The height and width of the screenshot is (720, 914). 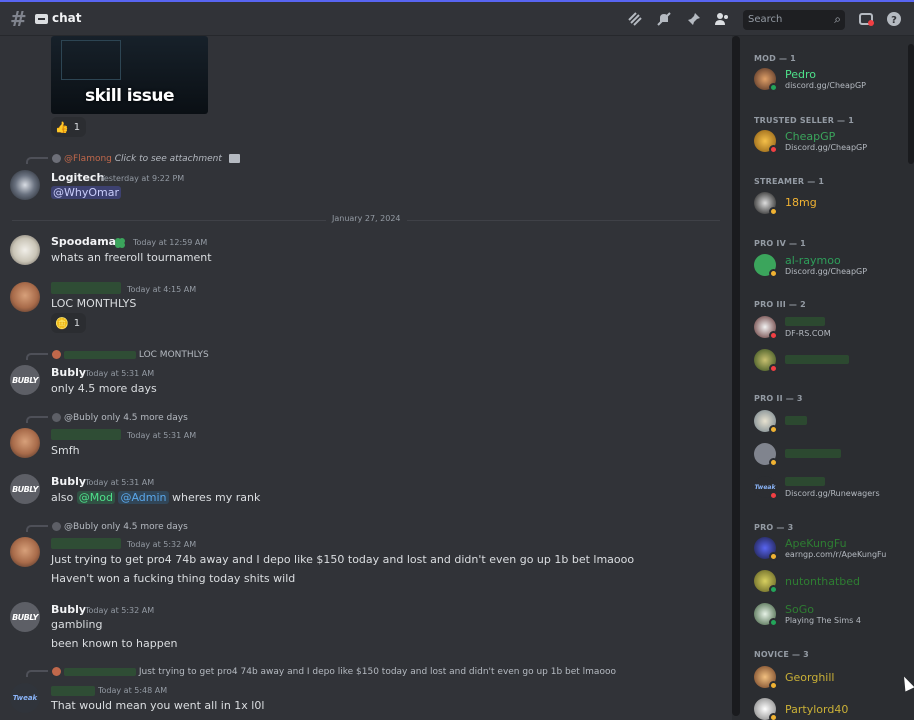 What do you see at coordinates (664, 19) in the screenshot?
I see `notification-bell-muted-icon` at bounding box center [664, 19].